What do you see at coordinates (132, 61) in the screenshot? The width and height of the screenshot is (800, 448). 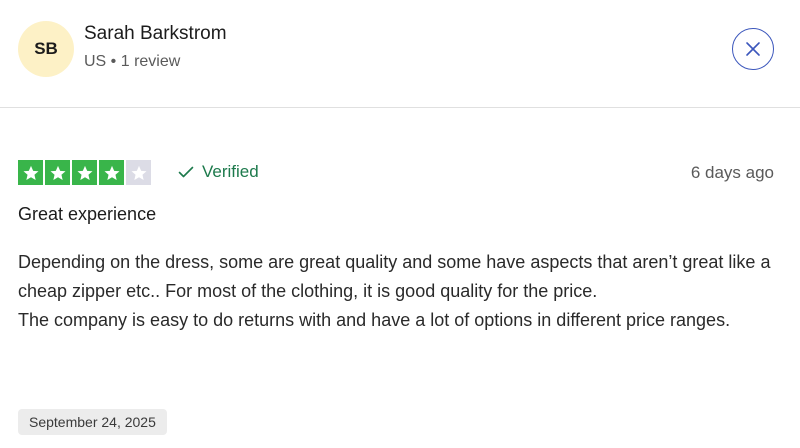 I see `reviewer-meta: US • 1 review` at bounding box center [132, 61].